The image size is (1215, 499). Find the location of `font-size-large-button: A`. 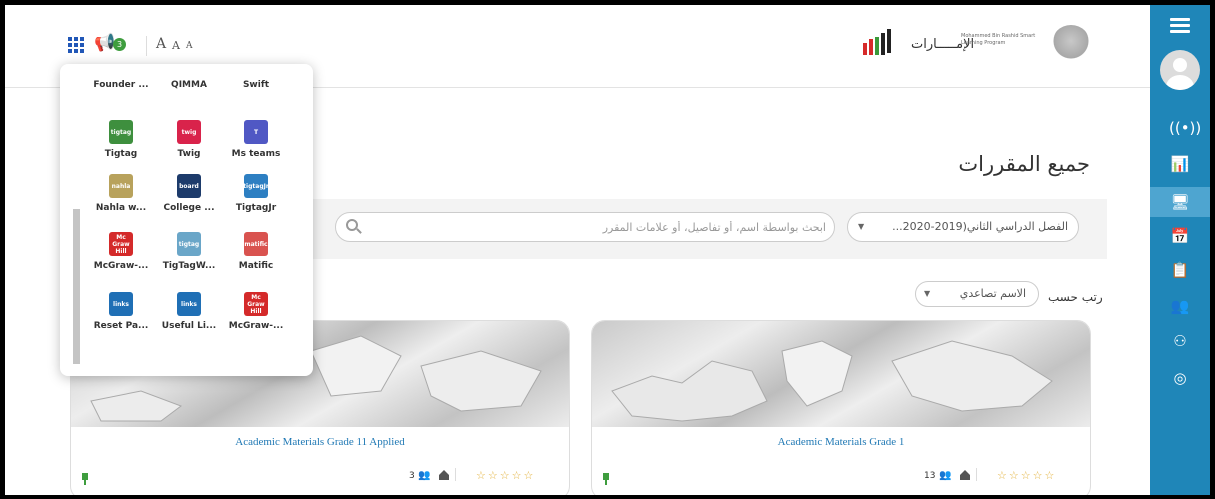

font-size-large-button: A is located at coordinates (161, 44).